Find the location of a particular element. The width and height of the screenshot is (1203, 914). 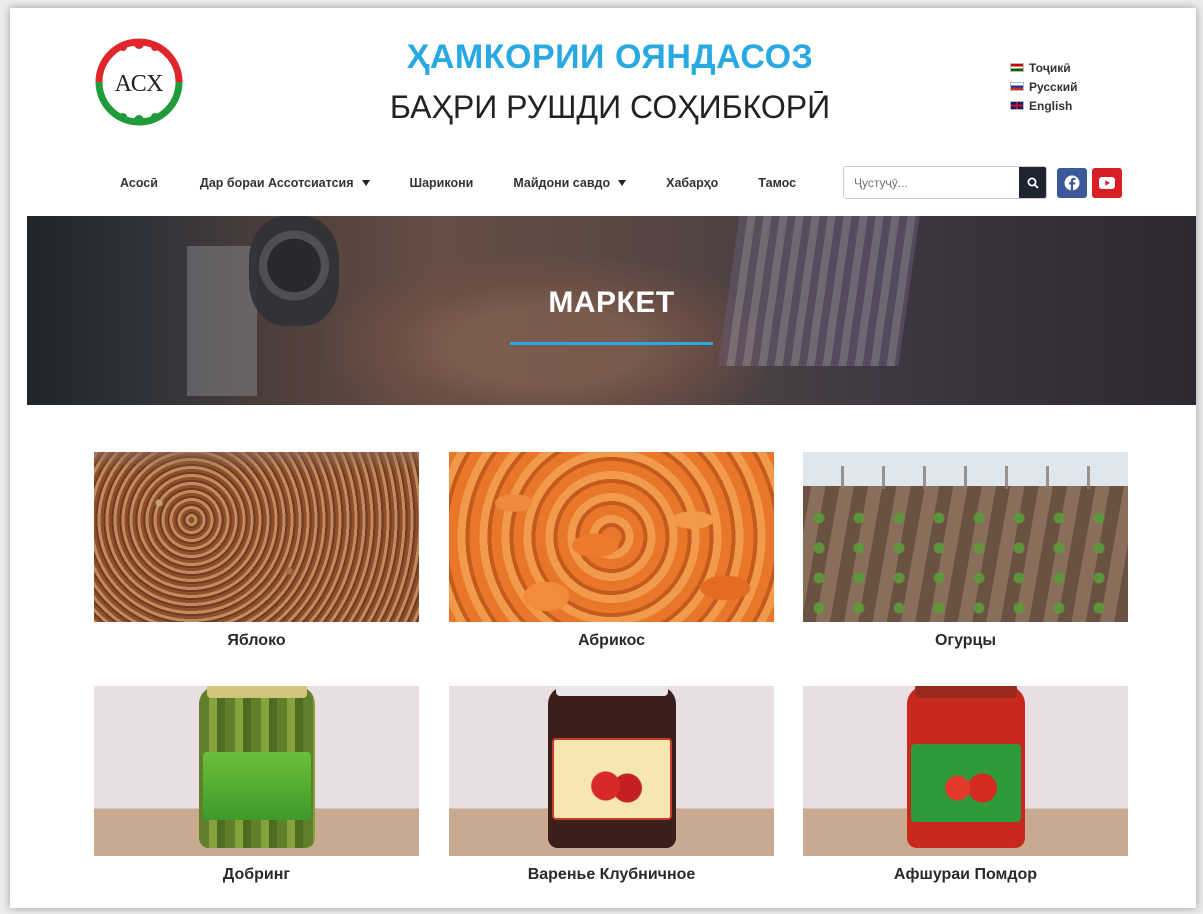

product-card: Варенье Клубничное is located at coordinates (611, 785).